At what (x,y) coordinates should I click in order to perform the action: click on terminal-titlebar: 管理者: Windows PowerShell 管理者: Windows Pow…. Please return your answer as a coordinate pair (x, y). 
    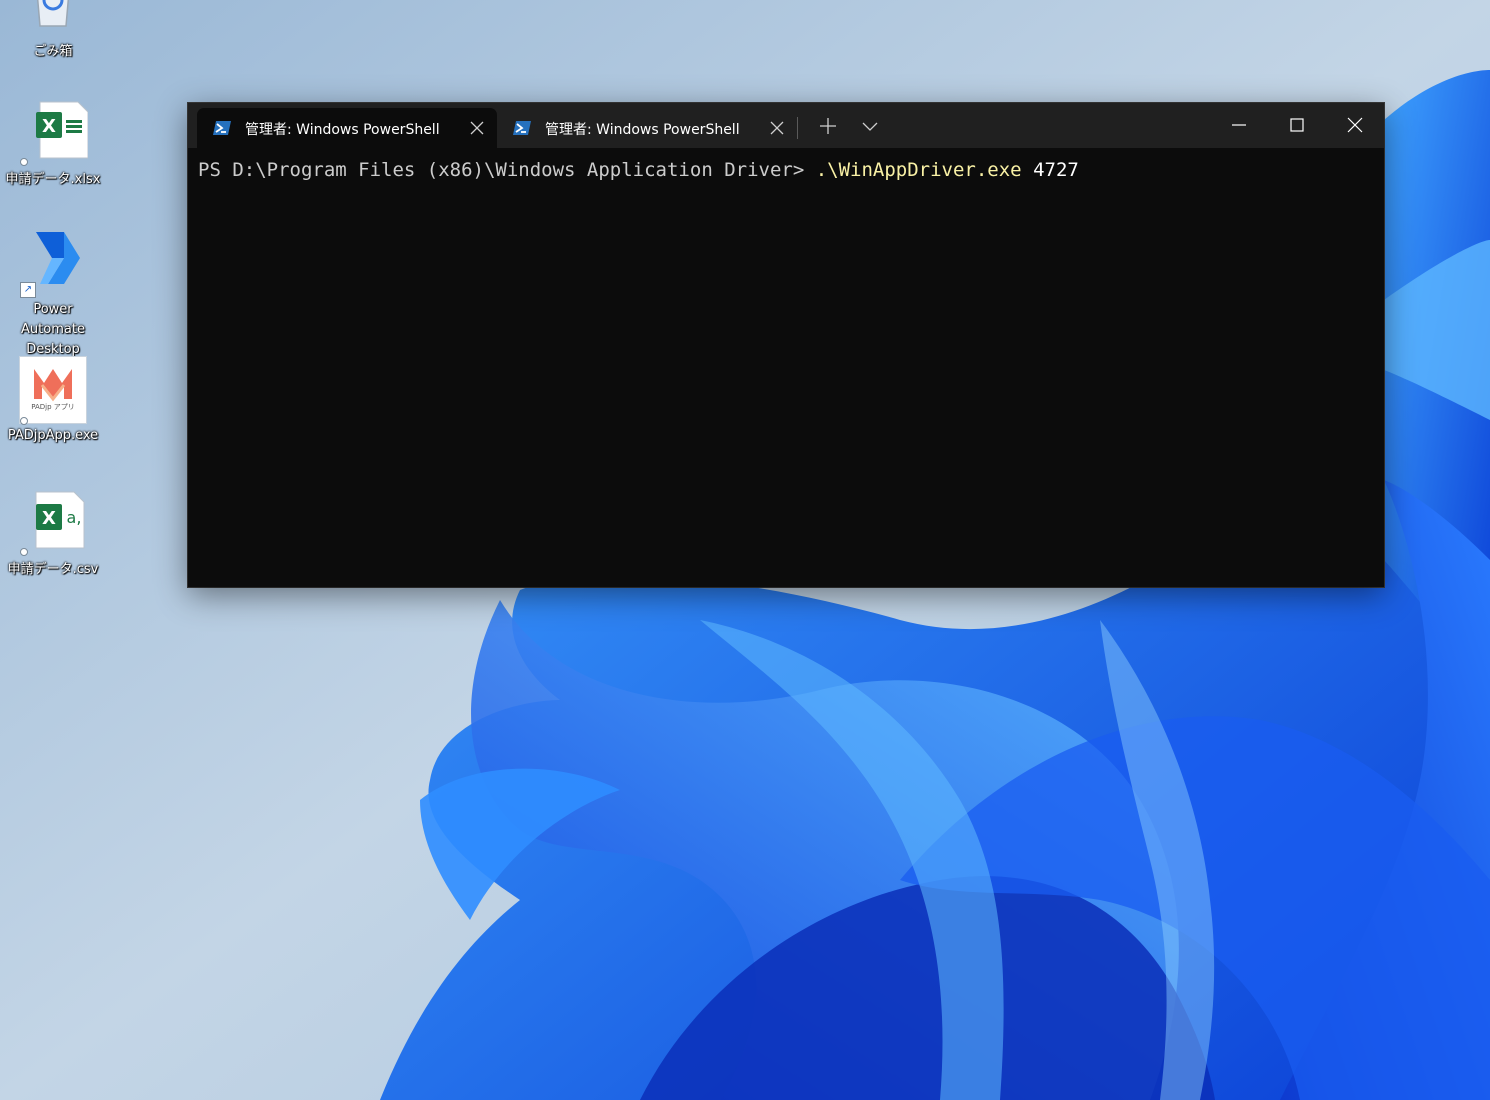
    Looking at the image, I should click on (786, 125).